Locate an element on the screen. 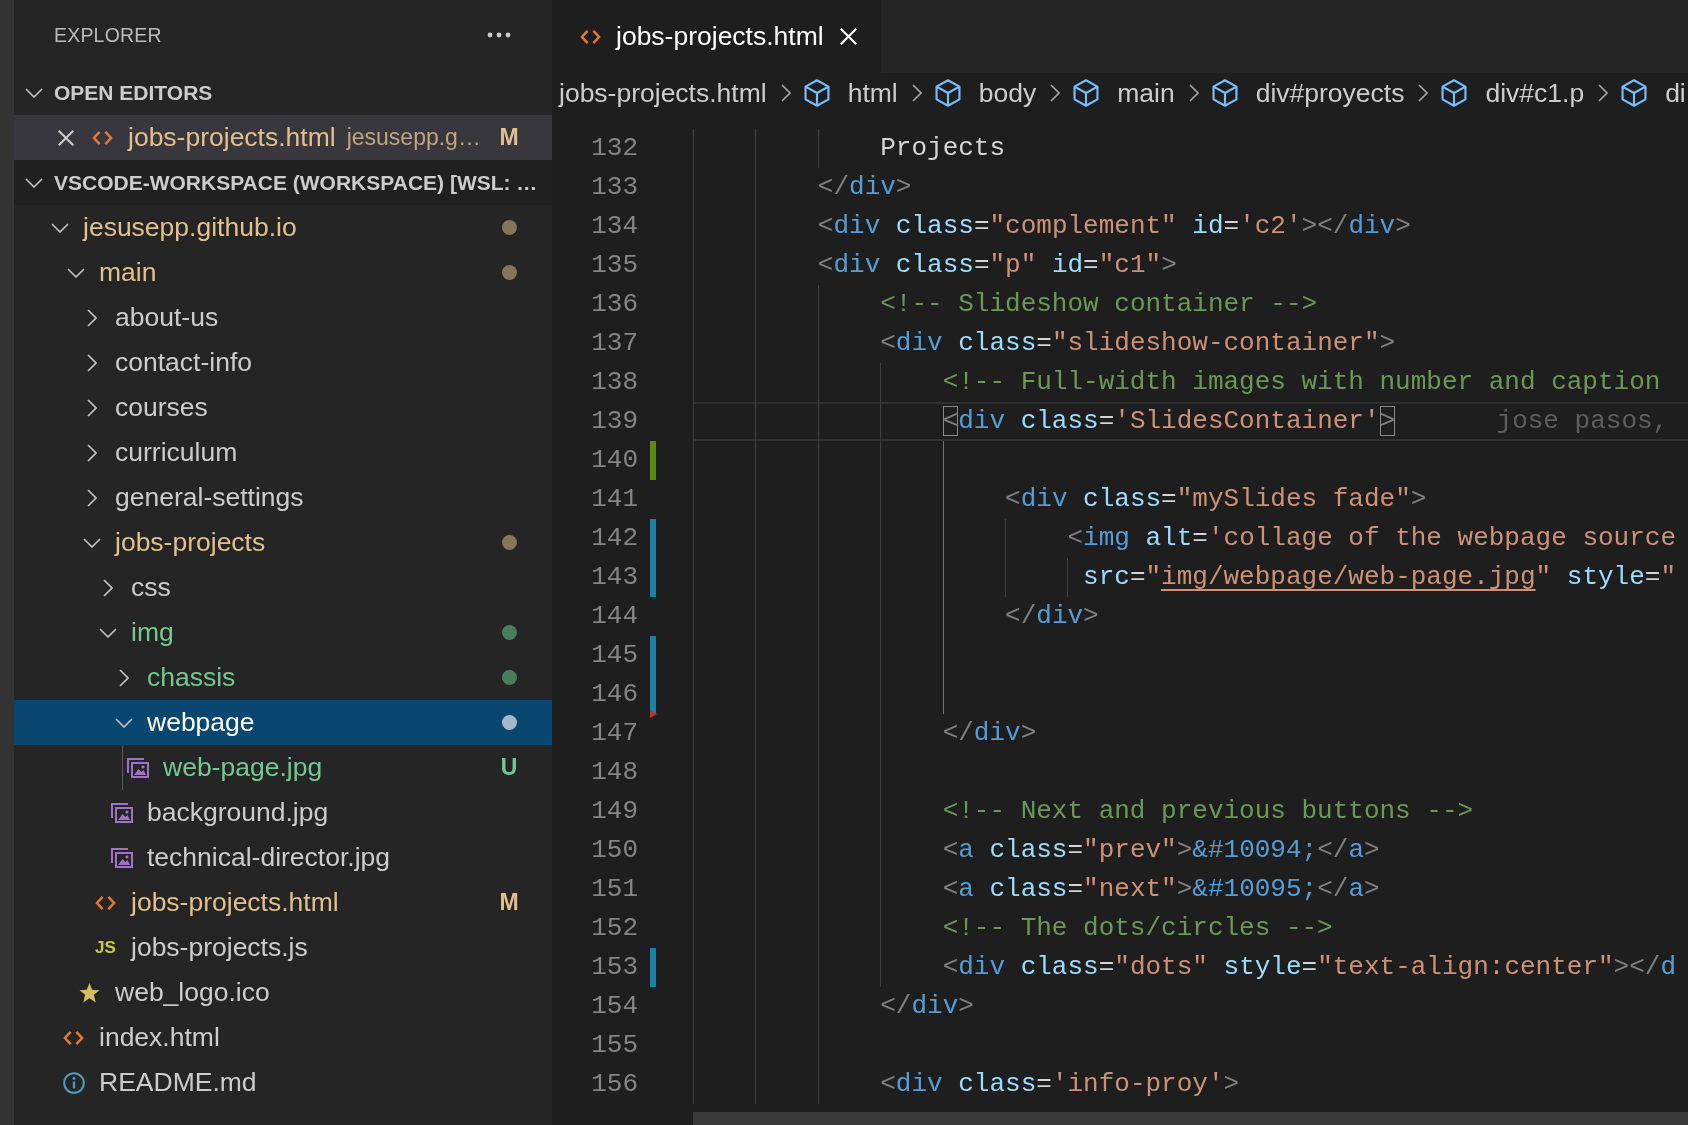  file-item: README.md is located at coordinates (283, 1082).